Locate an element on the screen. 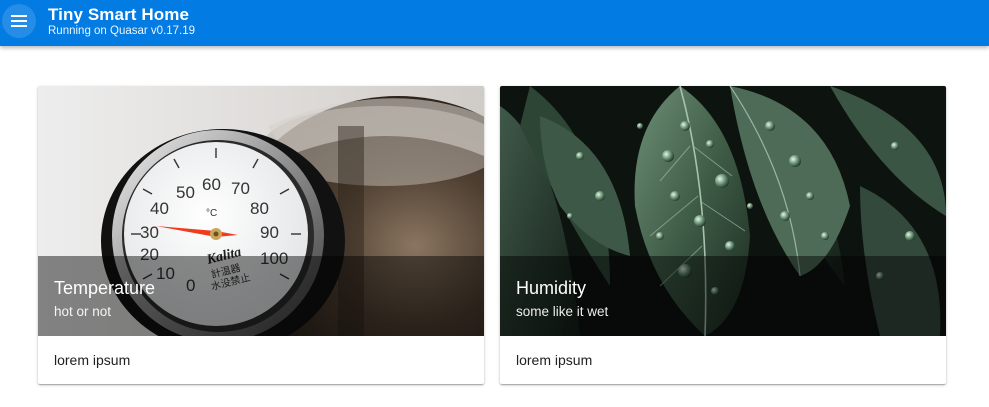  temperature-card-overlay: Temperature hot or not is located at coordinates (261, 296).